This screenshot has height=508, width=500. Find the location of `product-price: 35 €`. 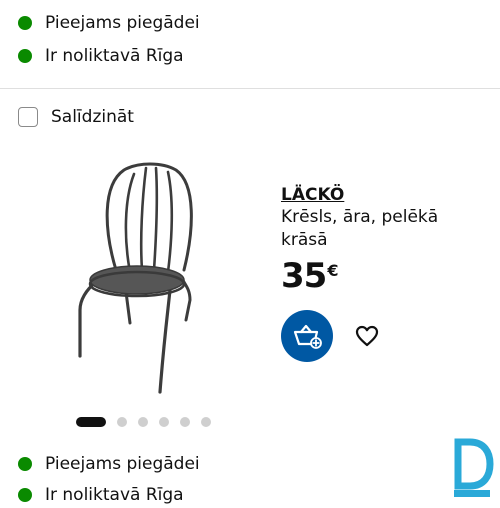

product-price: 35 € is located at coordinates (309, 276).